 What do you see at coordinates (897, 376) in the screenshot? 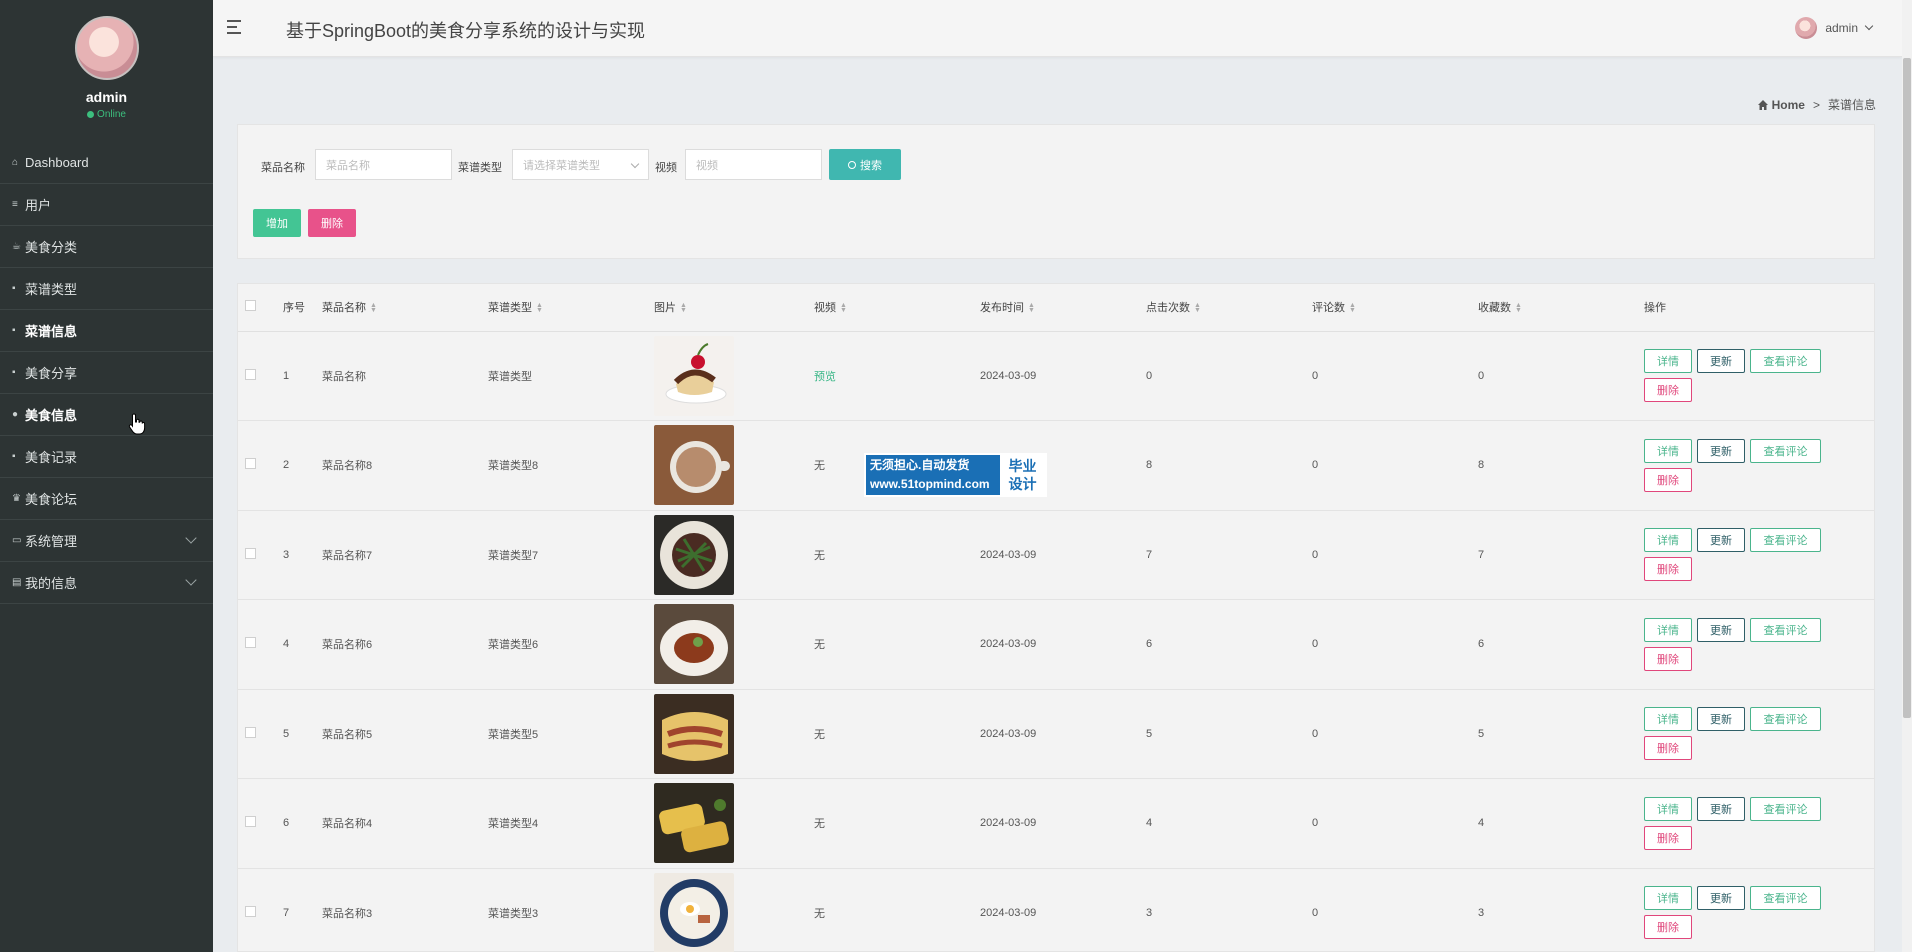
I see `cell-video: 预览` at bounding box center [897, 376].